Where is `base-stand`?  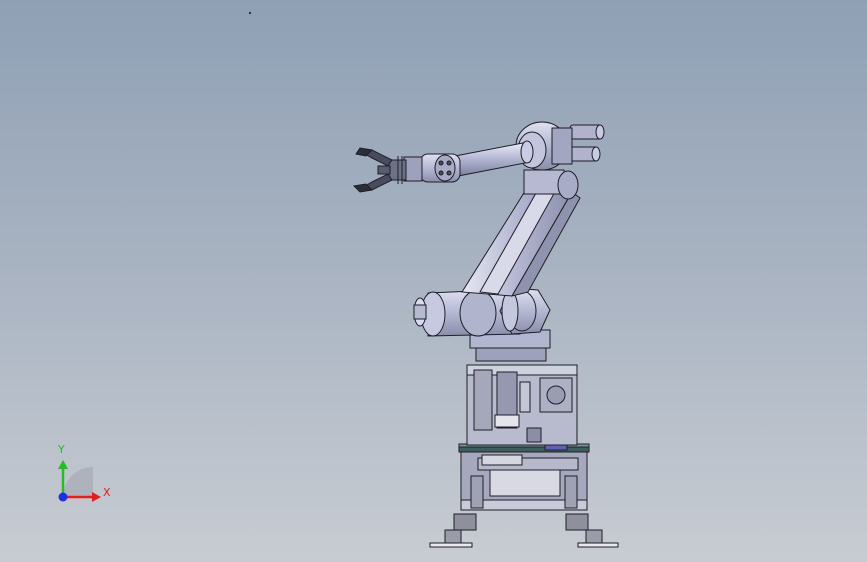 base-stand is located at coordinates (524, 456).